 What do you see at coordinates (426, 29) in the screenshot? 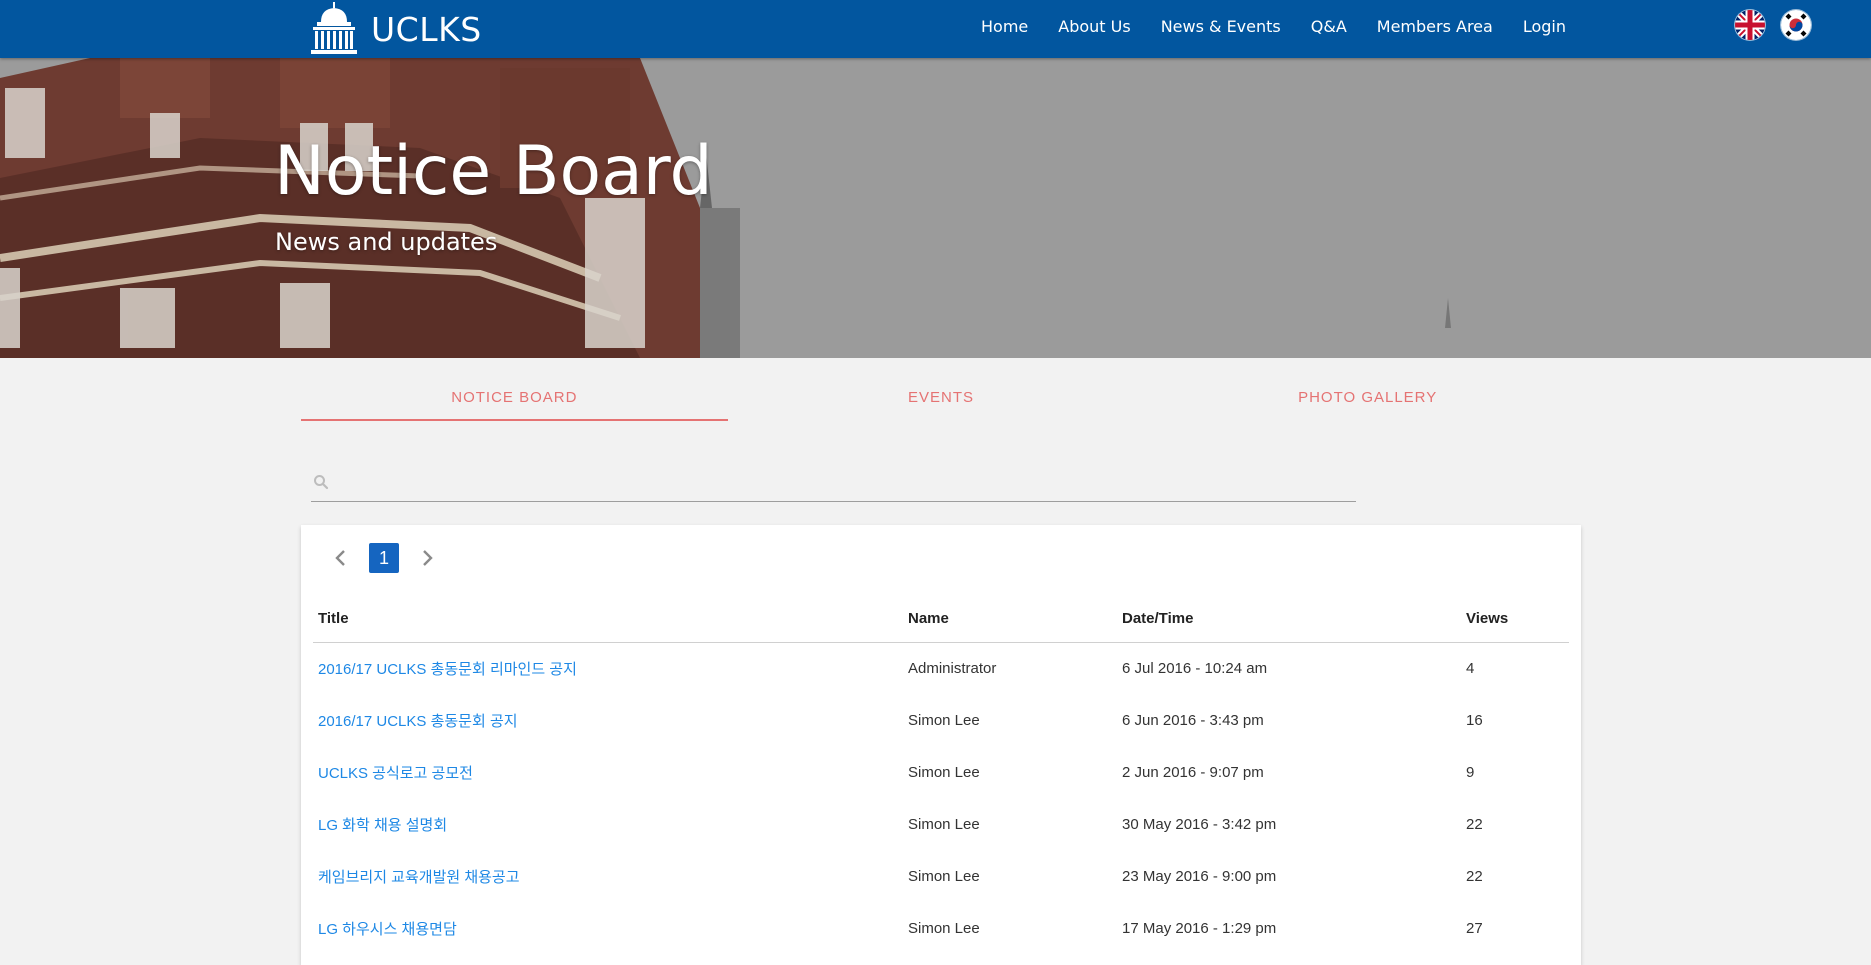
I see `brand-name: UCLKS` at bounding box center [426, 29].